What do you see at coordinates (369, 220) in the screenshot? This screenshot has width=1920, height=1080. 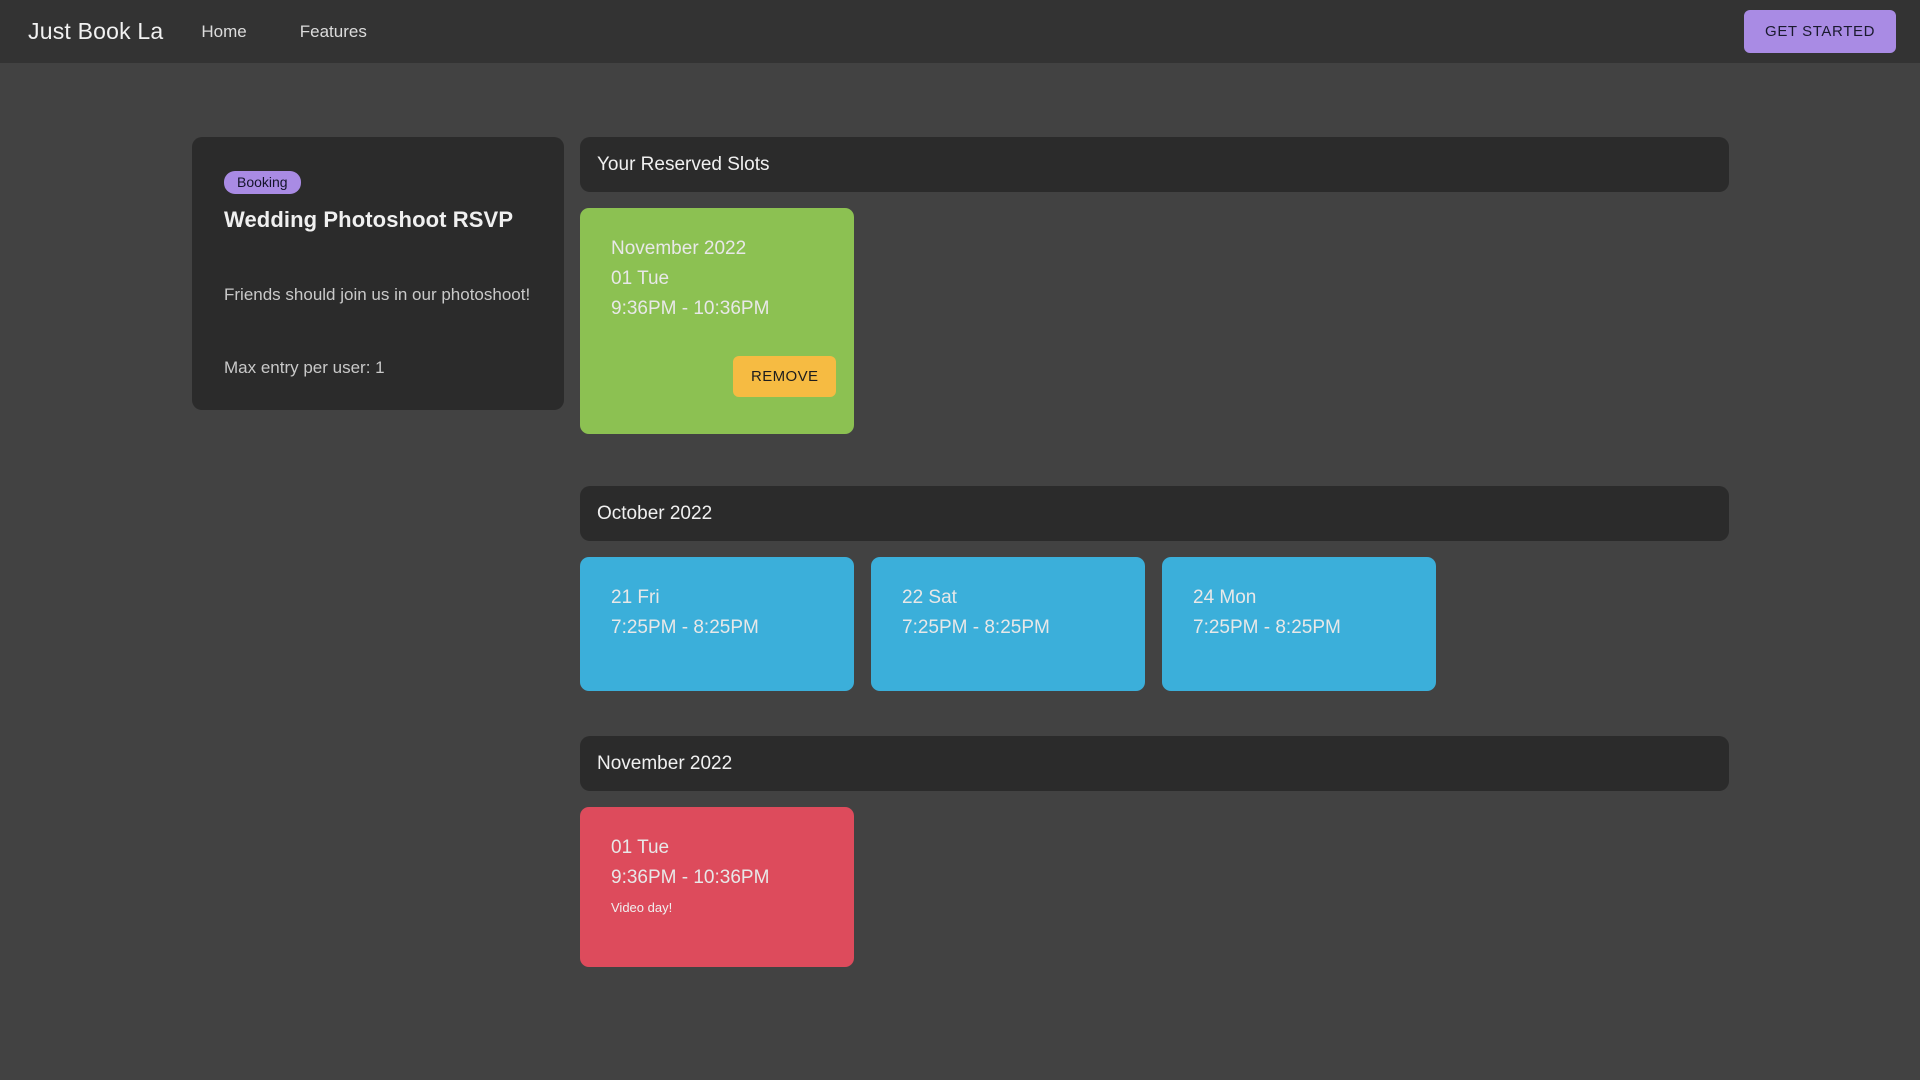 I see `page-title: Wedding Photoshoot RSVP` at bounding box center [369, 220].